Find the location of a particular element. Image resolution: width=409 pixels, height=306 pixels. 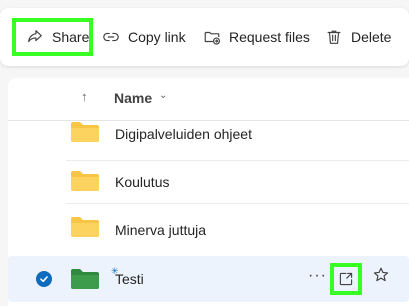

item-name: Minerva juttuja is located at coordinates (160, 230).